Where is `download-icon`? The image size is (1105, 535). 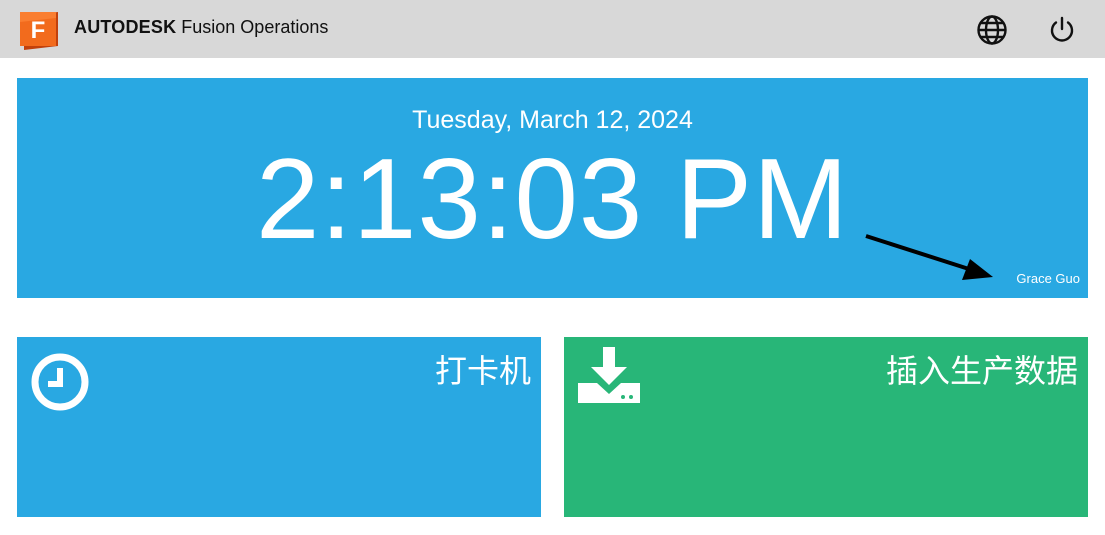 download-icon is located at coordinates (610, 378).